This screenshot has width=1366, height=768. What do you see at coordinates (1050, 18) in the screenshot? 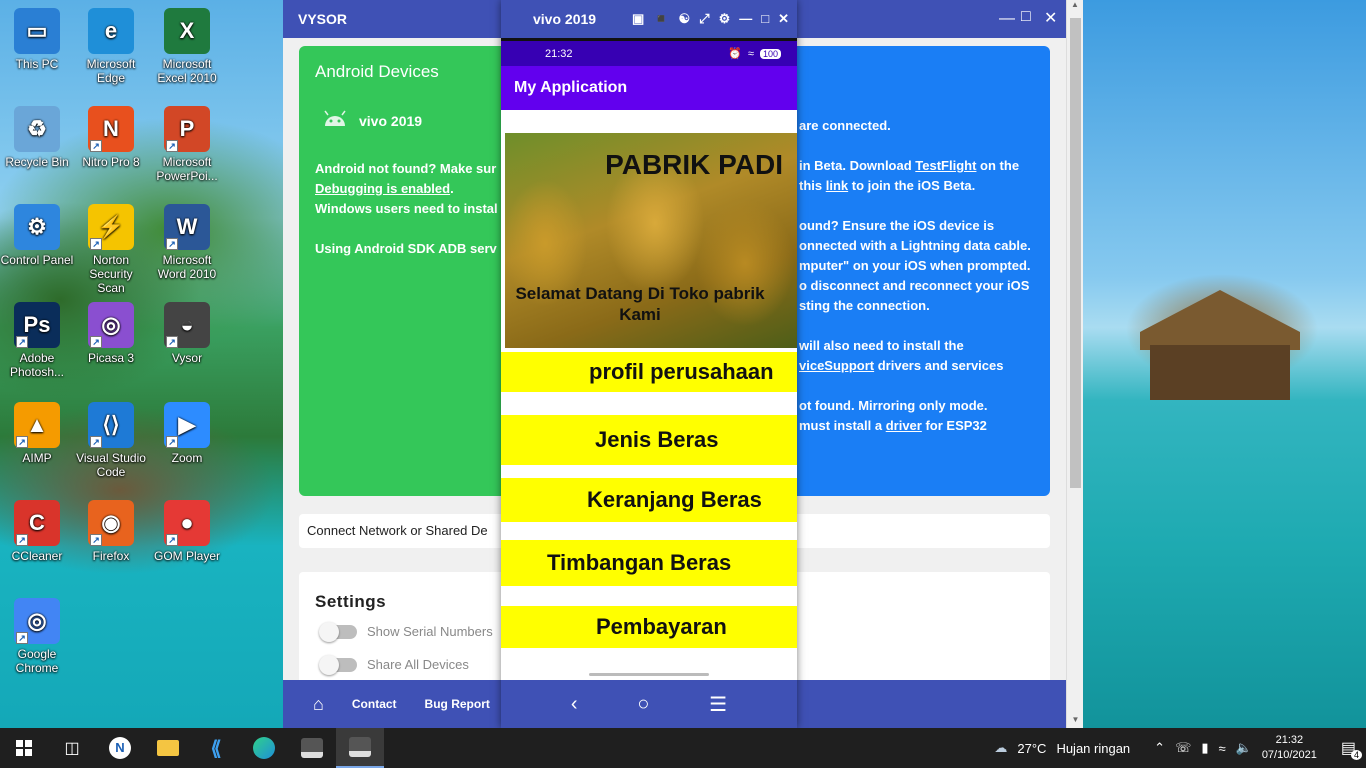
I see `close-icon: ✕` at bounding box center [1050, 18].